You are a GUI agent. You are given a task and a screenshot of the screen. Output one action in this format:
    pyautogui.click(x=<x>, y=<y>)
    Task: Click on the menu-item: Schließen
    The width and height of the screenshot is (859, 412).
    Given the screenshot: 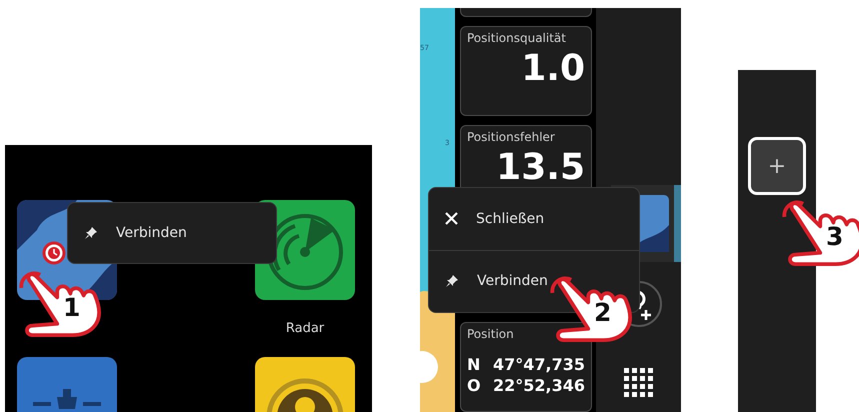 What is the action you would take?
    pyautogui.click(x=534, y=219)
    